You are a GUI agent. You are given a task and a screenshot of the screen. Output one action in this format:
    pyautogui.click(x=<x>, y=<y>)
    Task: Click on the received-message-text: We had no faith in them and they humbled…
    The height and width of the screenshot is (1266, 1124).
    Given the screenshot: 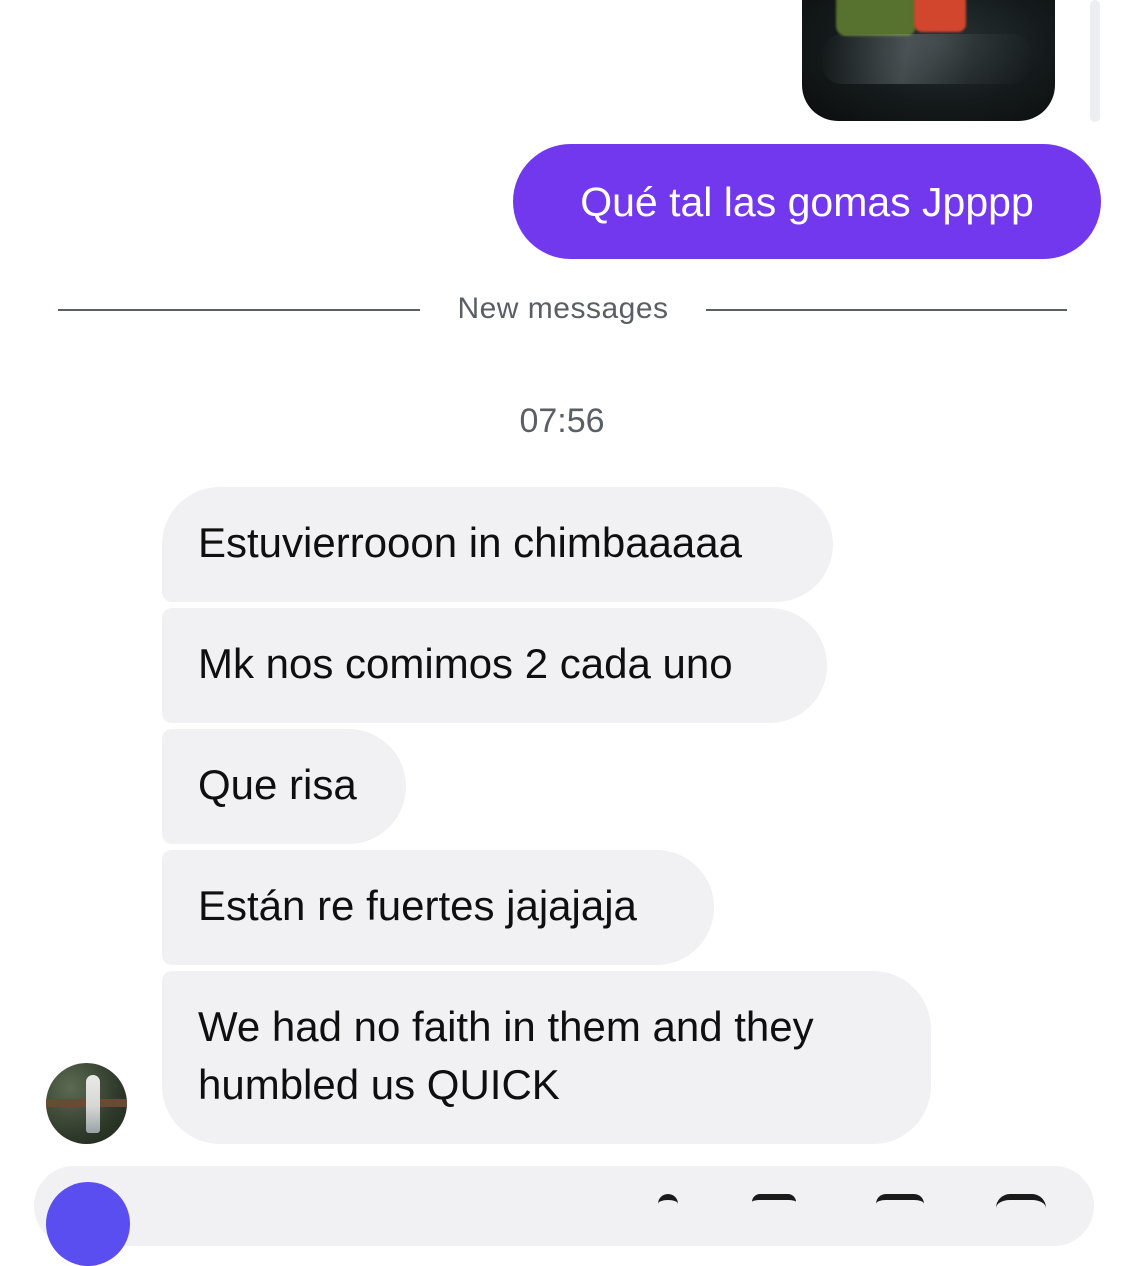 What is the action you would take?
    pyautogui.click(x=506, y=1055)
    